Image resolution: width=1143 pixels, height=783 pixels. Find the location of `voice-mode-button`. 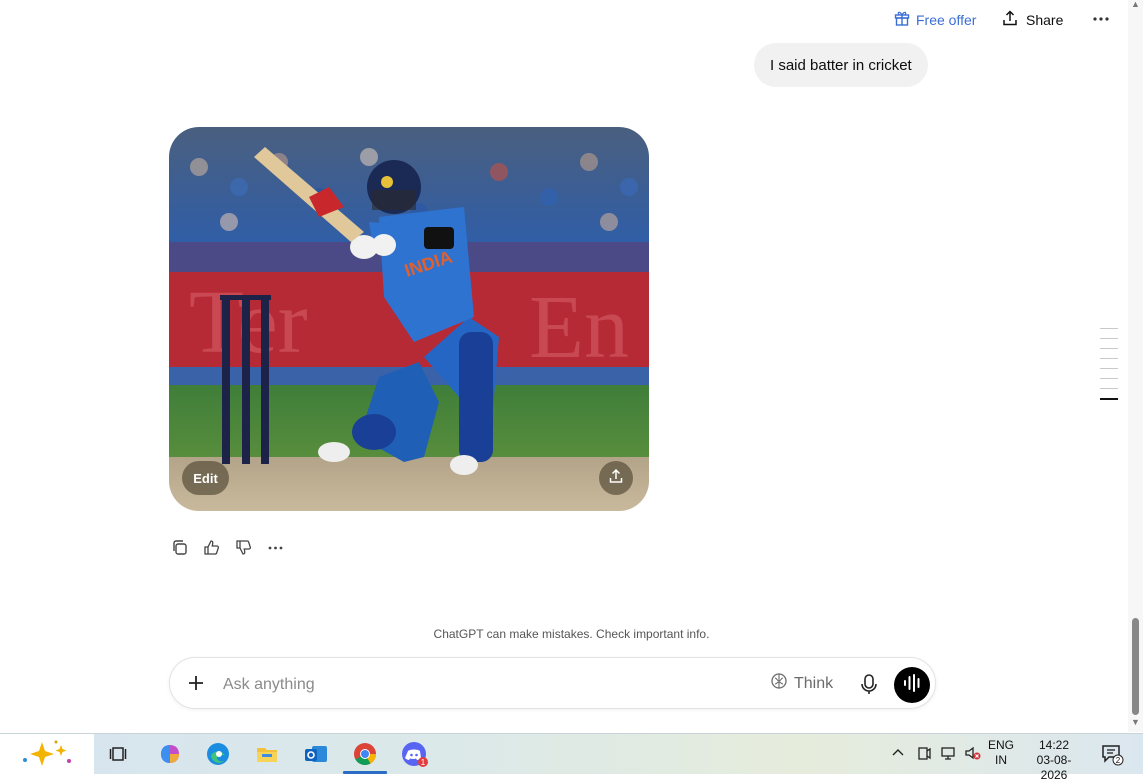

voice-mode-button is located at coordinates (912, 685).